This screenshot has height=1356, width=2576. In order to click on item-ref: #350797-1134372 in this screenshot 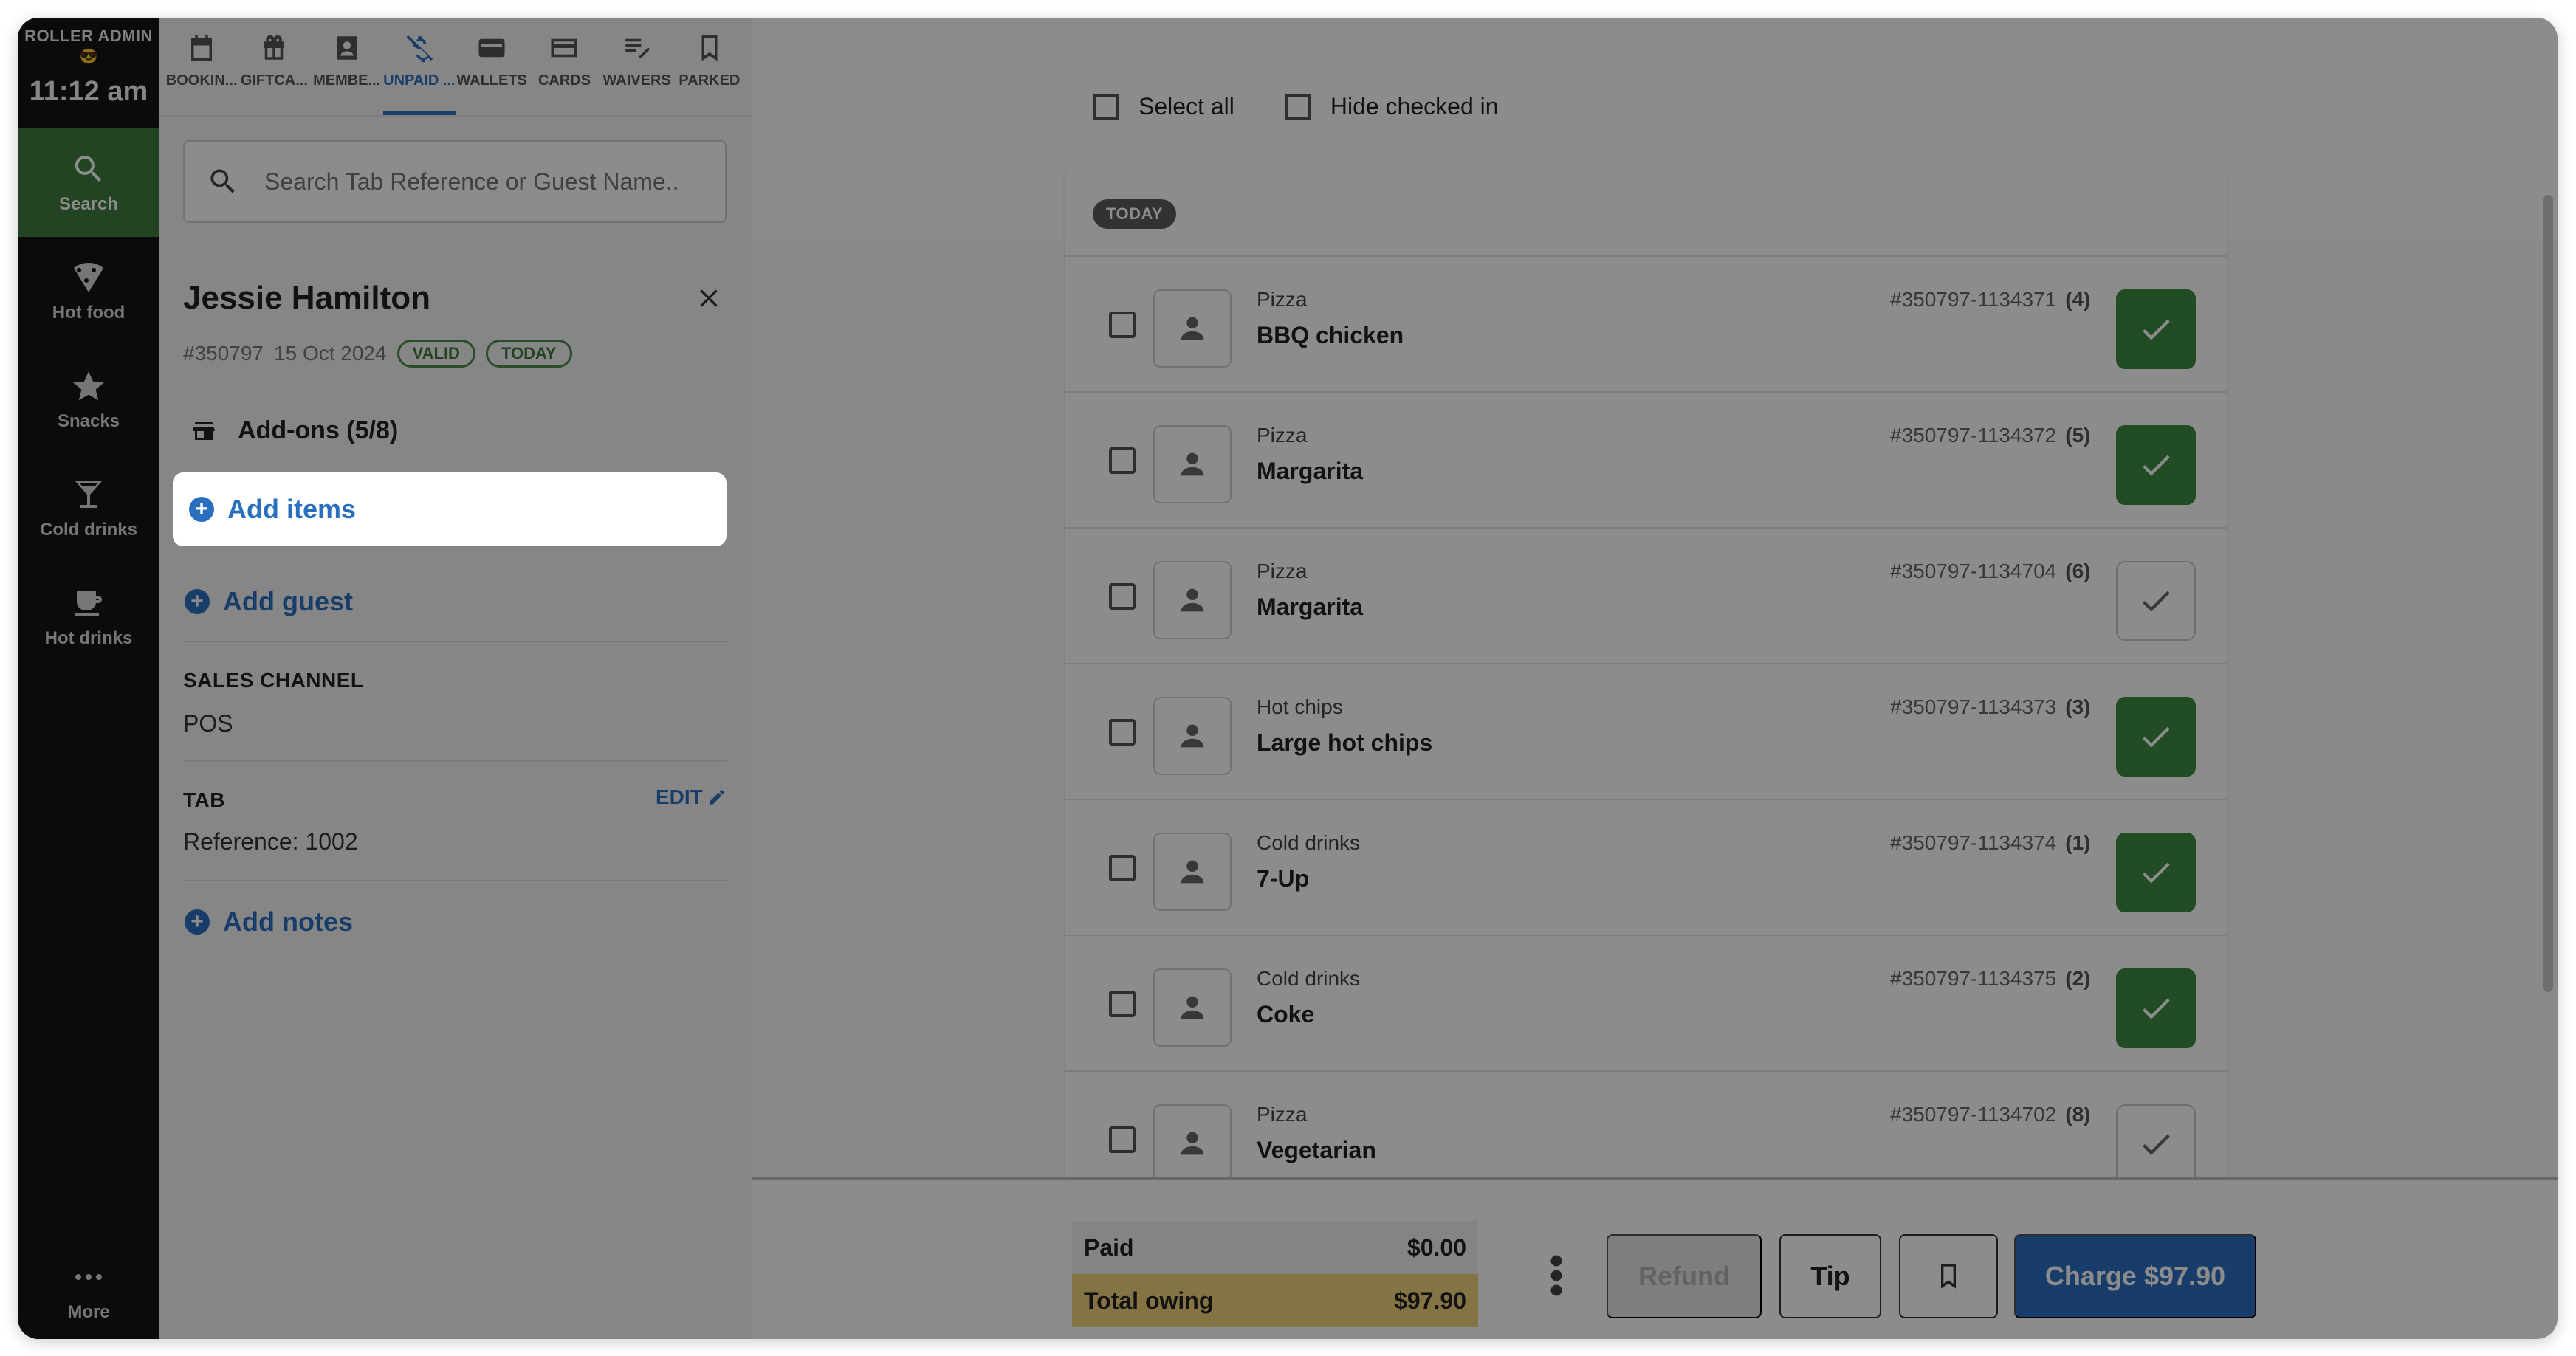, I will do `click(1973, 436)`.